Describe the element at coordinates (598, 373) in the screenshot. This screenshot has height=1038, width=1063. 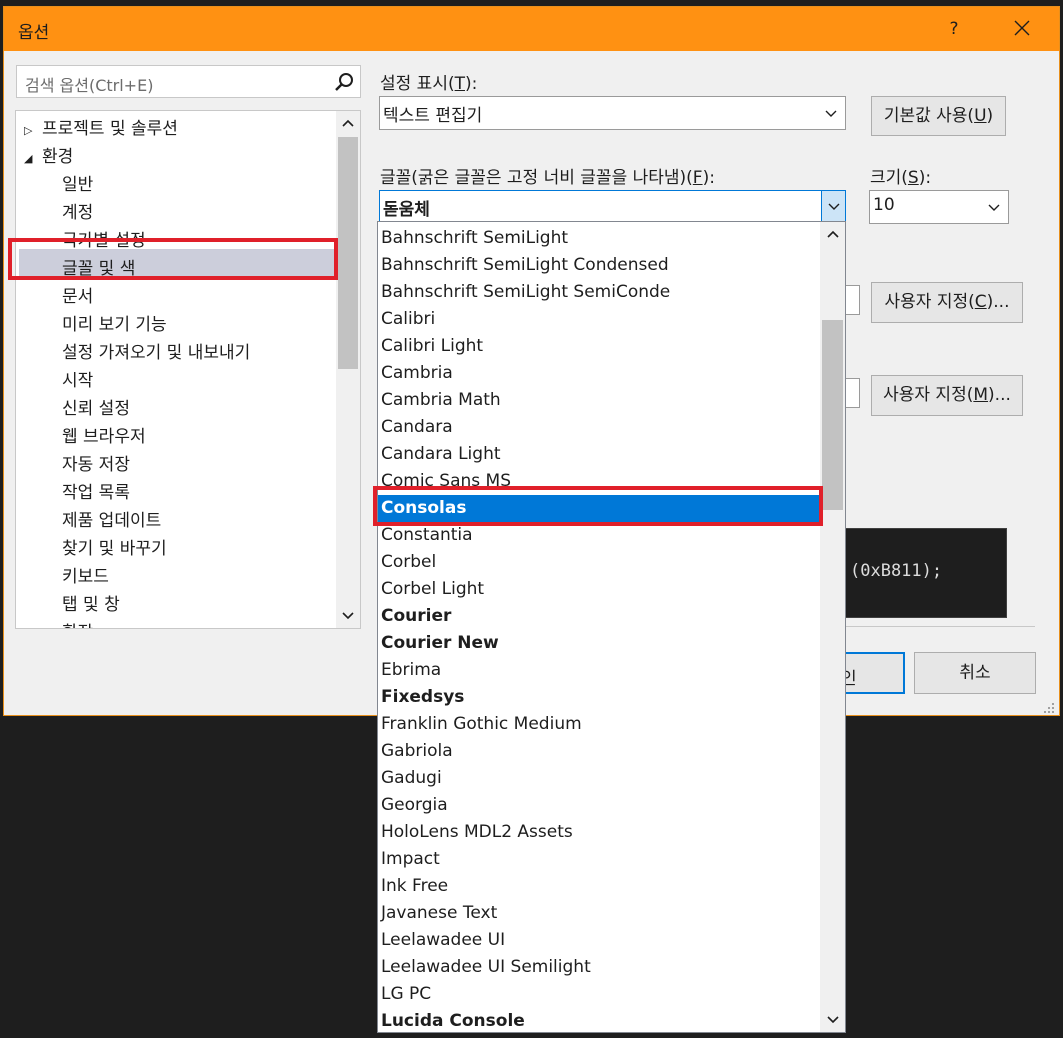
I see `font-list-item: Cambria` at that location.